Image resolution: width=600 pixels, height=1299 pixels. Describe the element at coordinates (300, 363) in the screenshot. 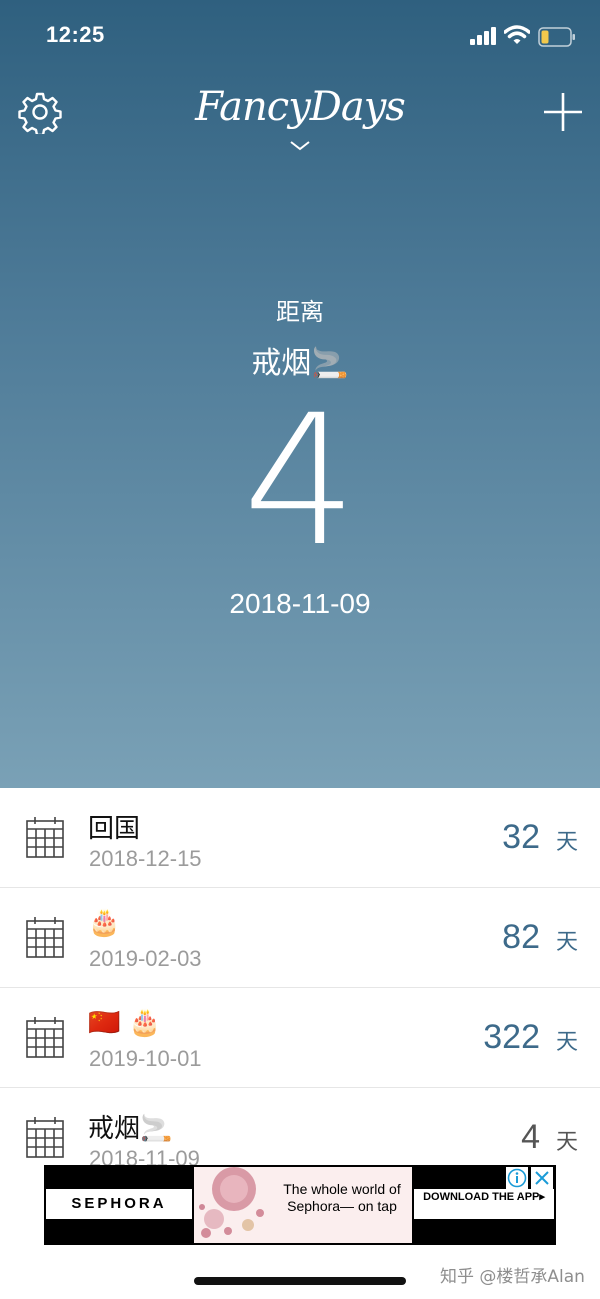

I see `hero-event-title: 戒烟🚬` at that location.